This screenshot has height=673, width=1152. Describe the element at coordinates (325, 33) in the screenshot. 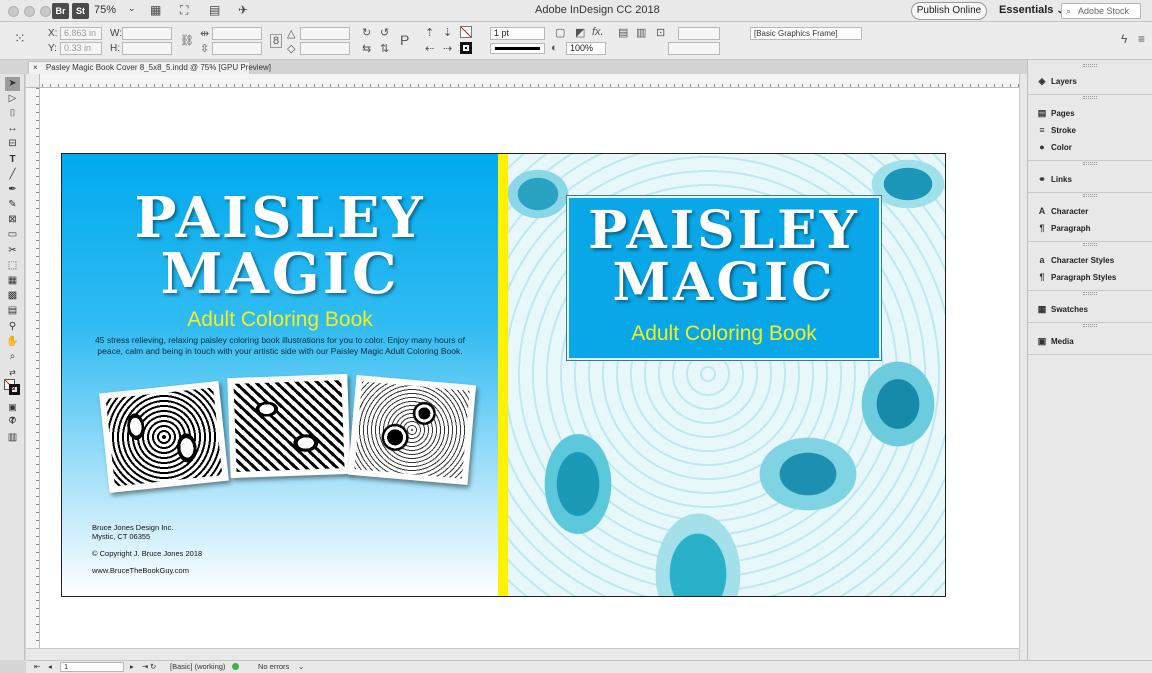

I see `rotation-field` at that location.